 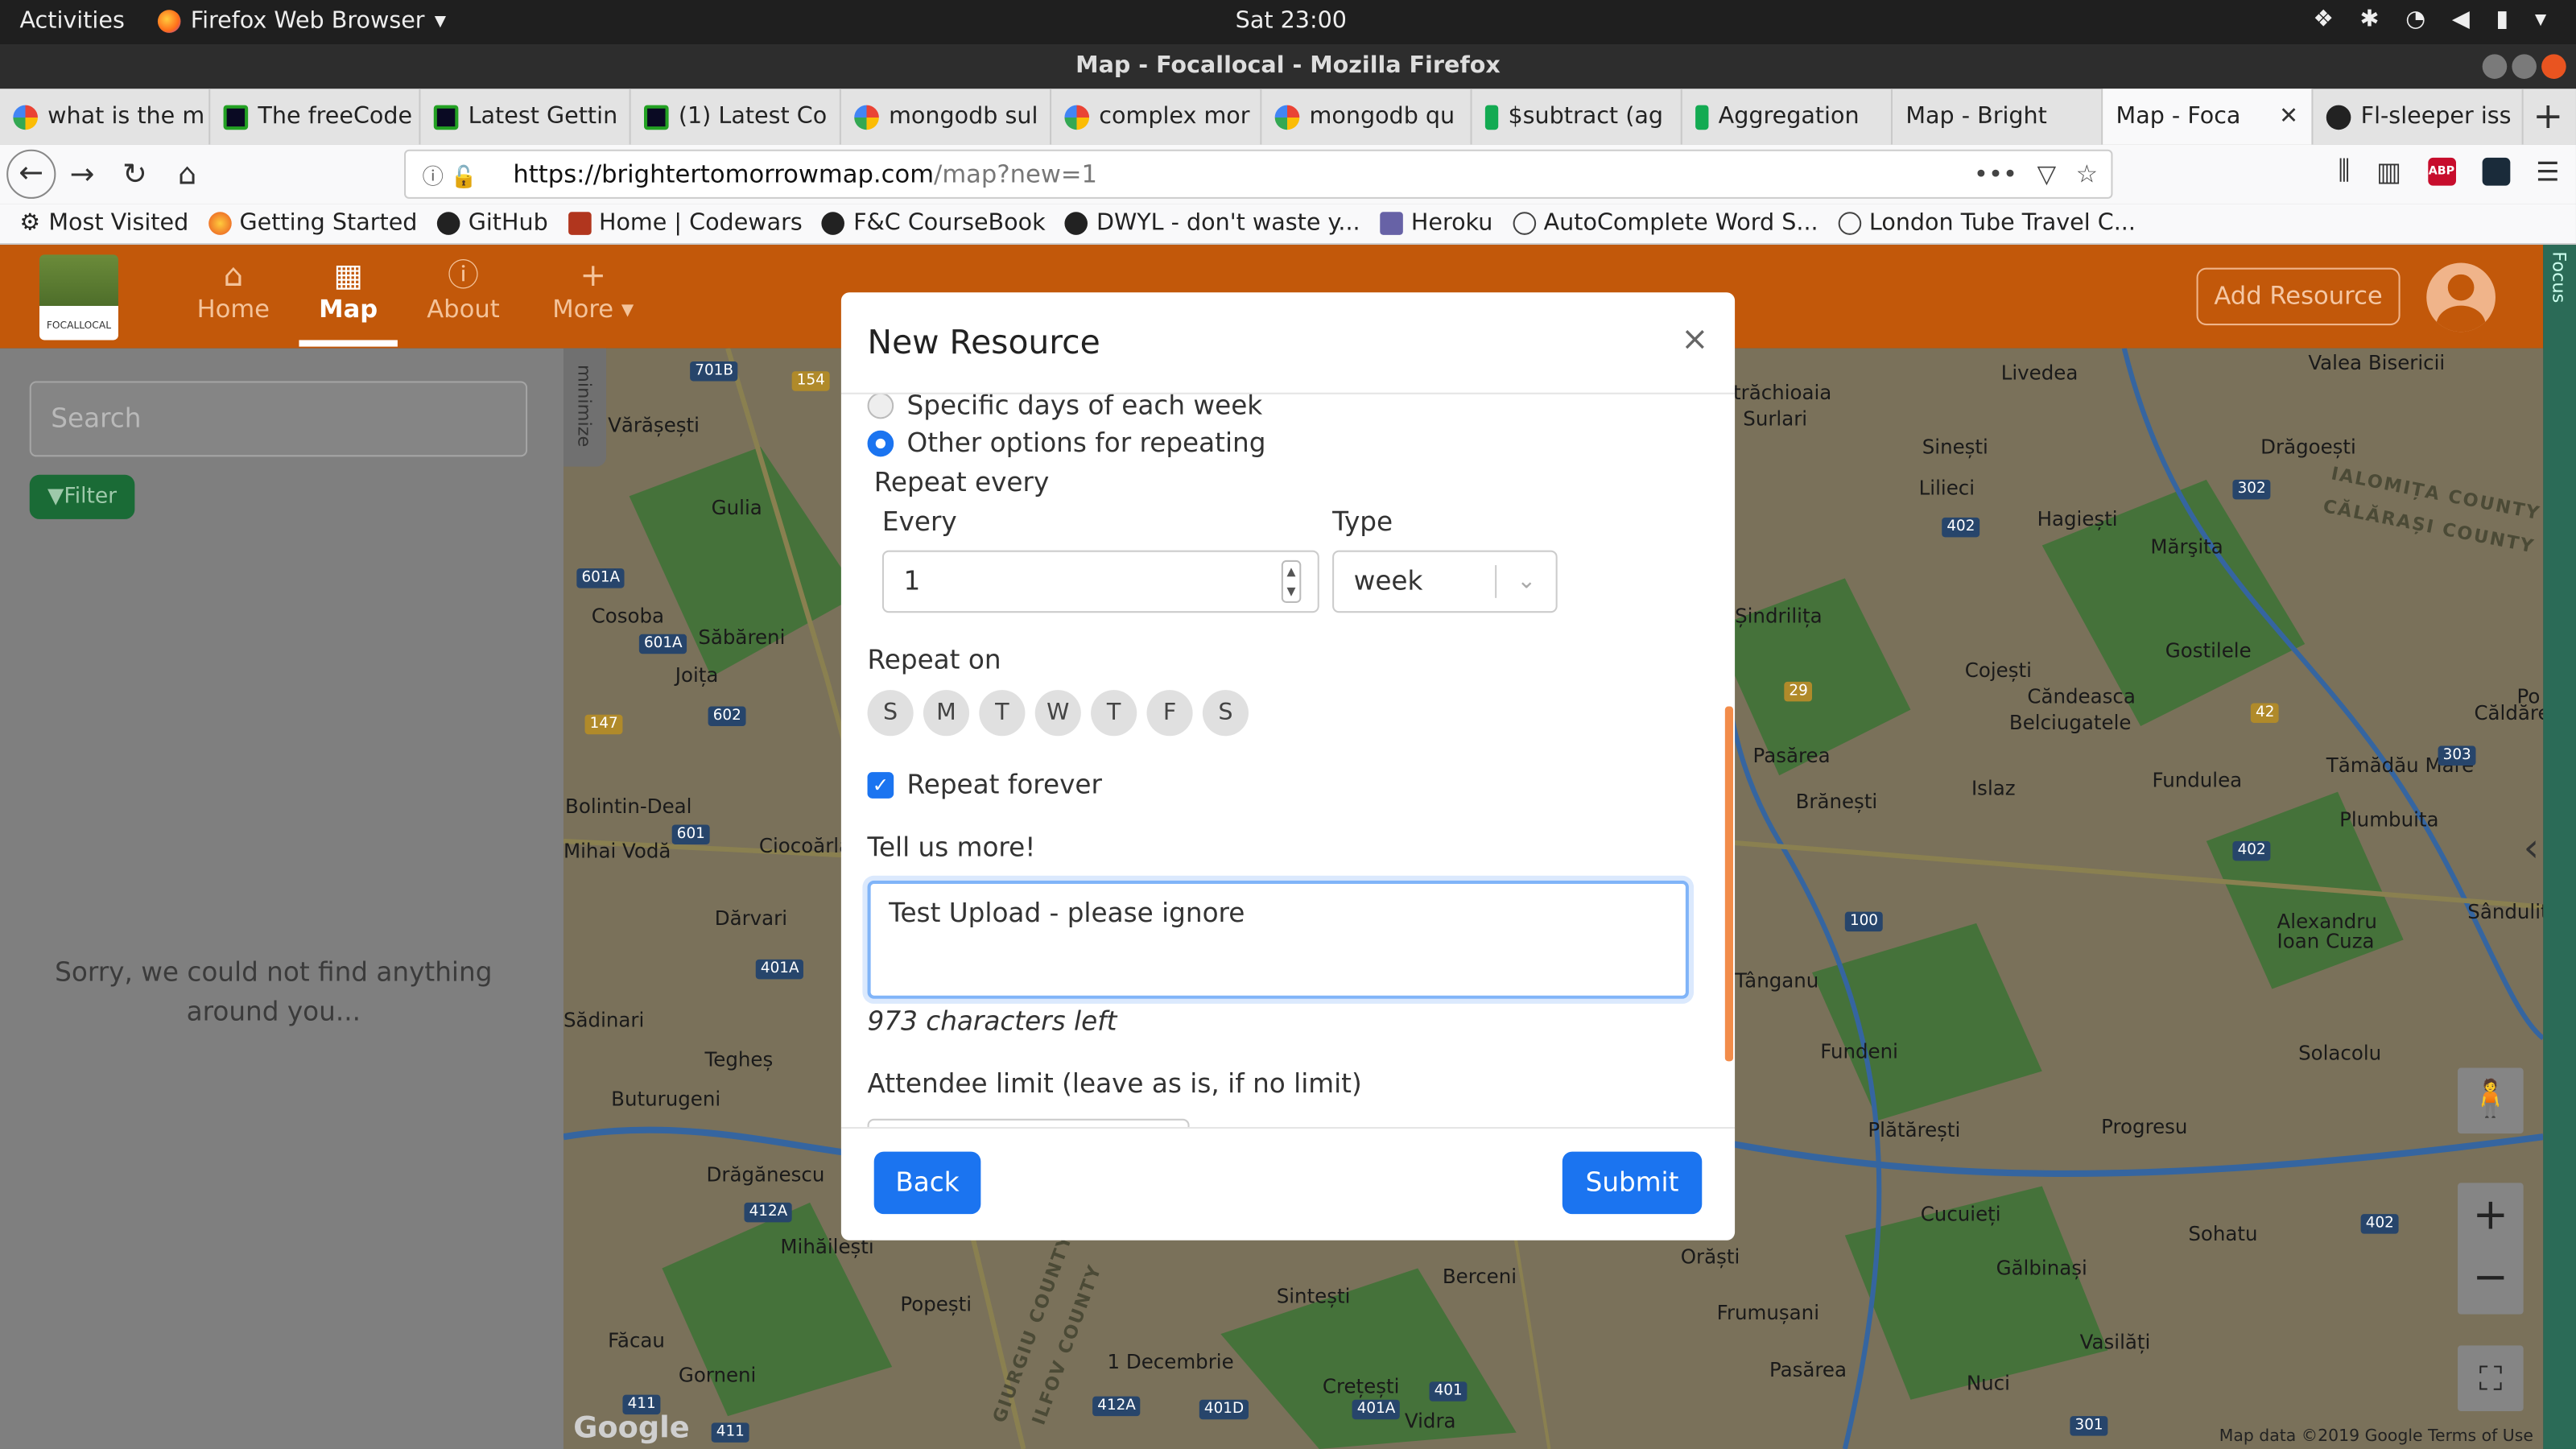 What do you see at coordinates (880, 406) in the screenshot?
I see `radio-button` at bounding box center [880, 406].